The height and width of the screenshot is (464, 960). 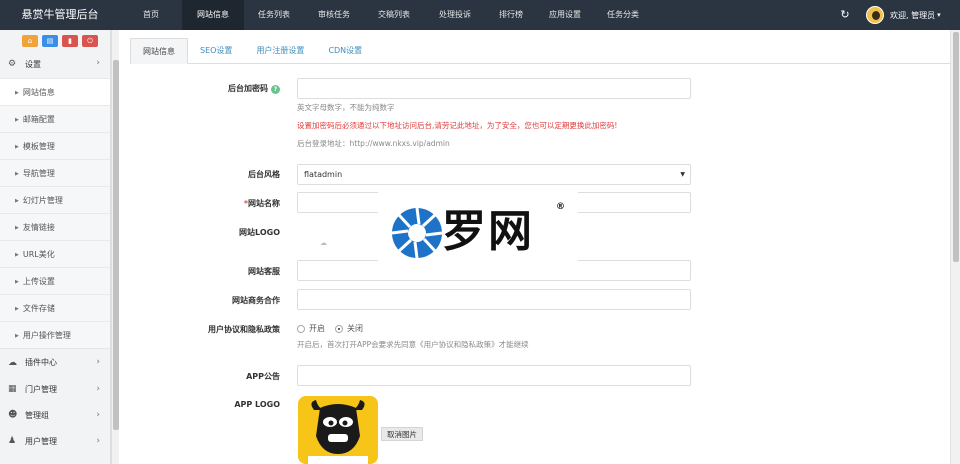 What do you see at coordinates (37, 415) in the screenshot?
I see `sidebar-group-label: 管理组` at bounding box center [37, 415].